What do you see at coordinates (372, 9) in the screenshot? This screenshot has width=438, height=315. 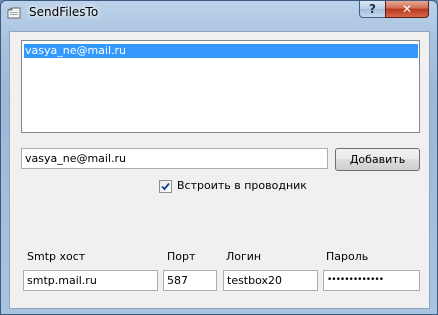 I see `help-button: ?` at bounding box center [372, 9].